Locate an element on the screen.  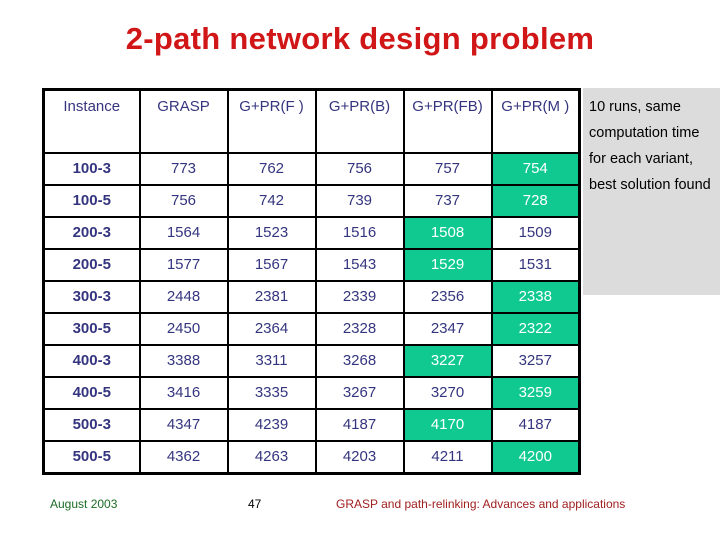
cell-instance: 100-5 is located at coordinates (91, 201).